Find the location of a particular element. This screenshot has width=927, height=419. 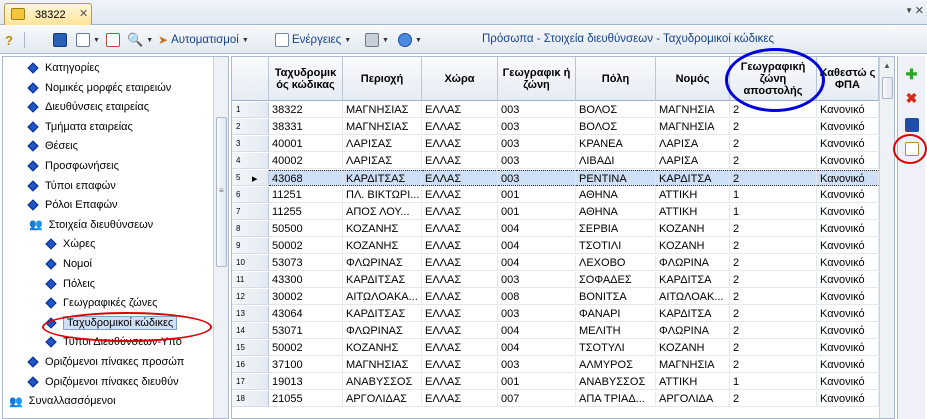

search-dropdown-icon: ▼ is located at coordinates (149, 40).